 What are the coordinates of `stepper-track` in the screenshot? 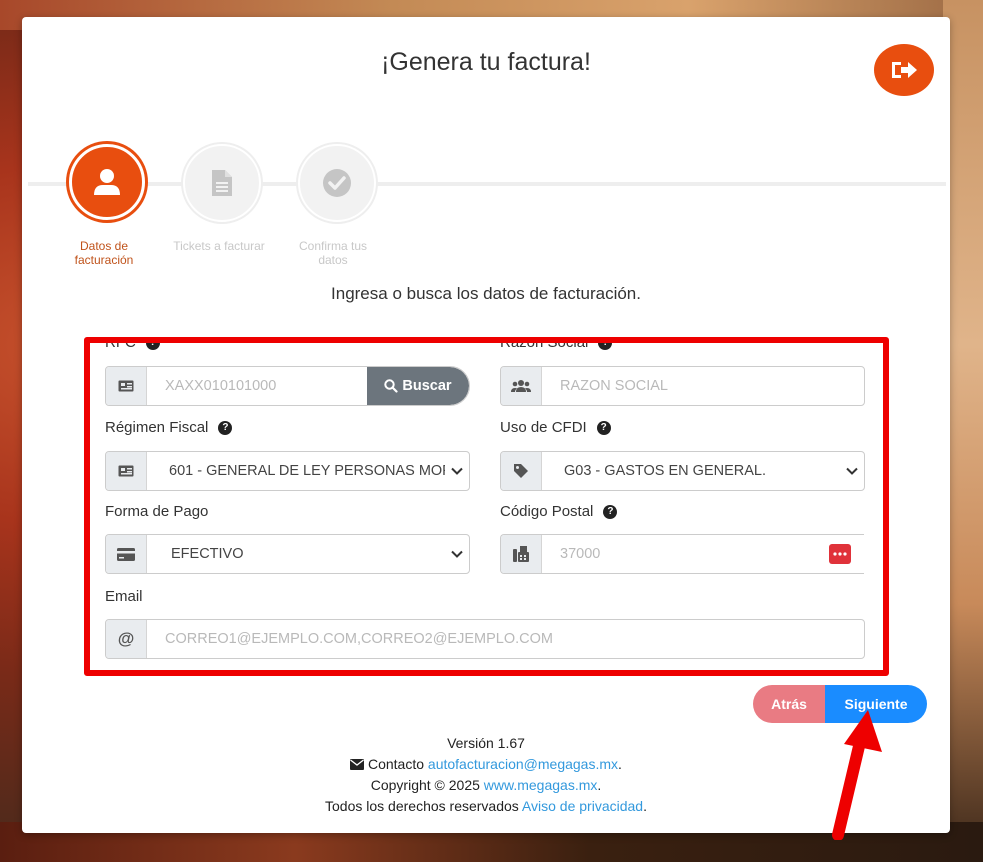 It's located at (487, 184).